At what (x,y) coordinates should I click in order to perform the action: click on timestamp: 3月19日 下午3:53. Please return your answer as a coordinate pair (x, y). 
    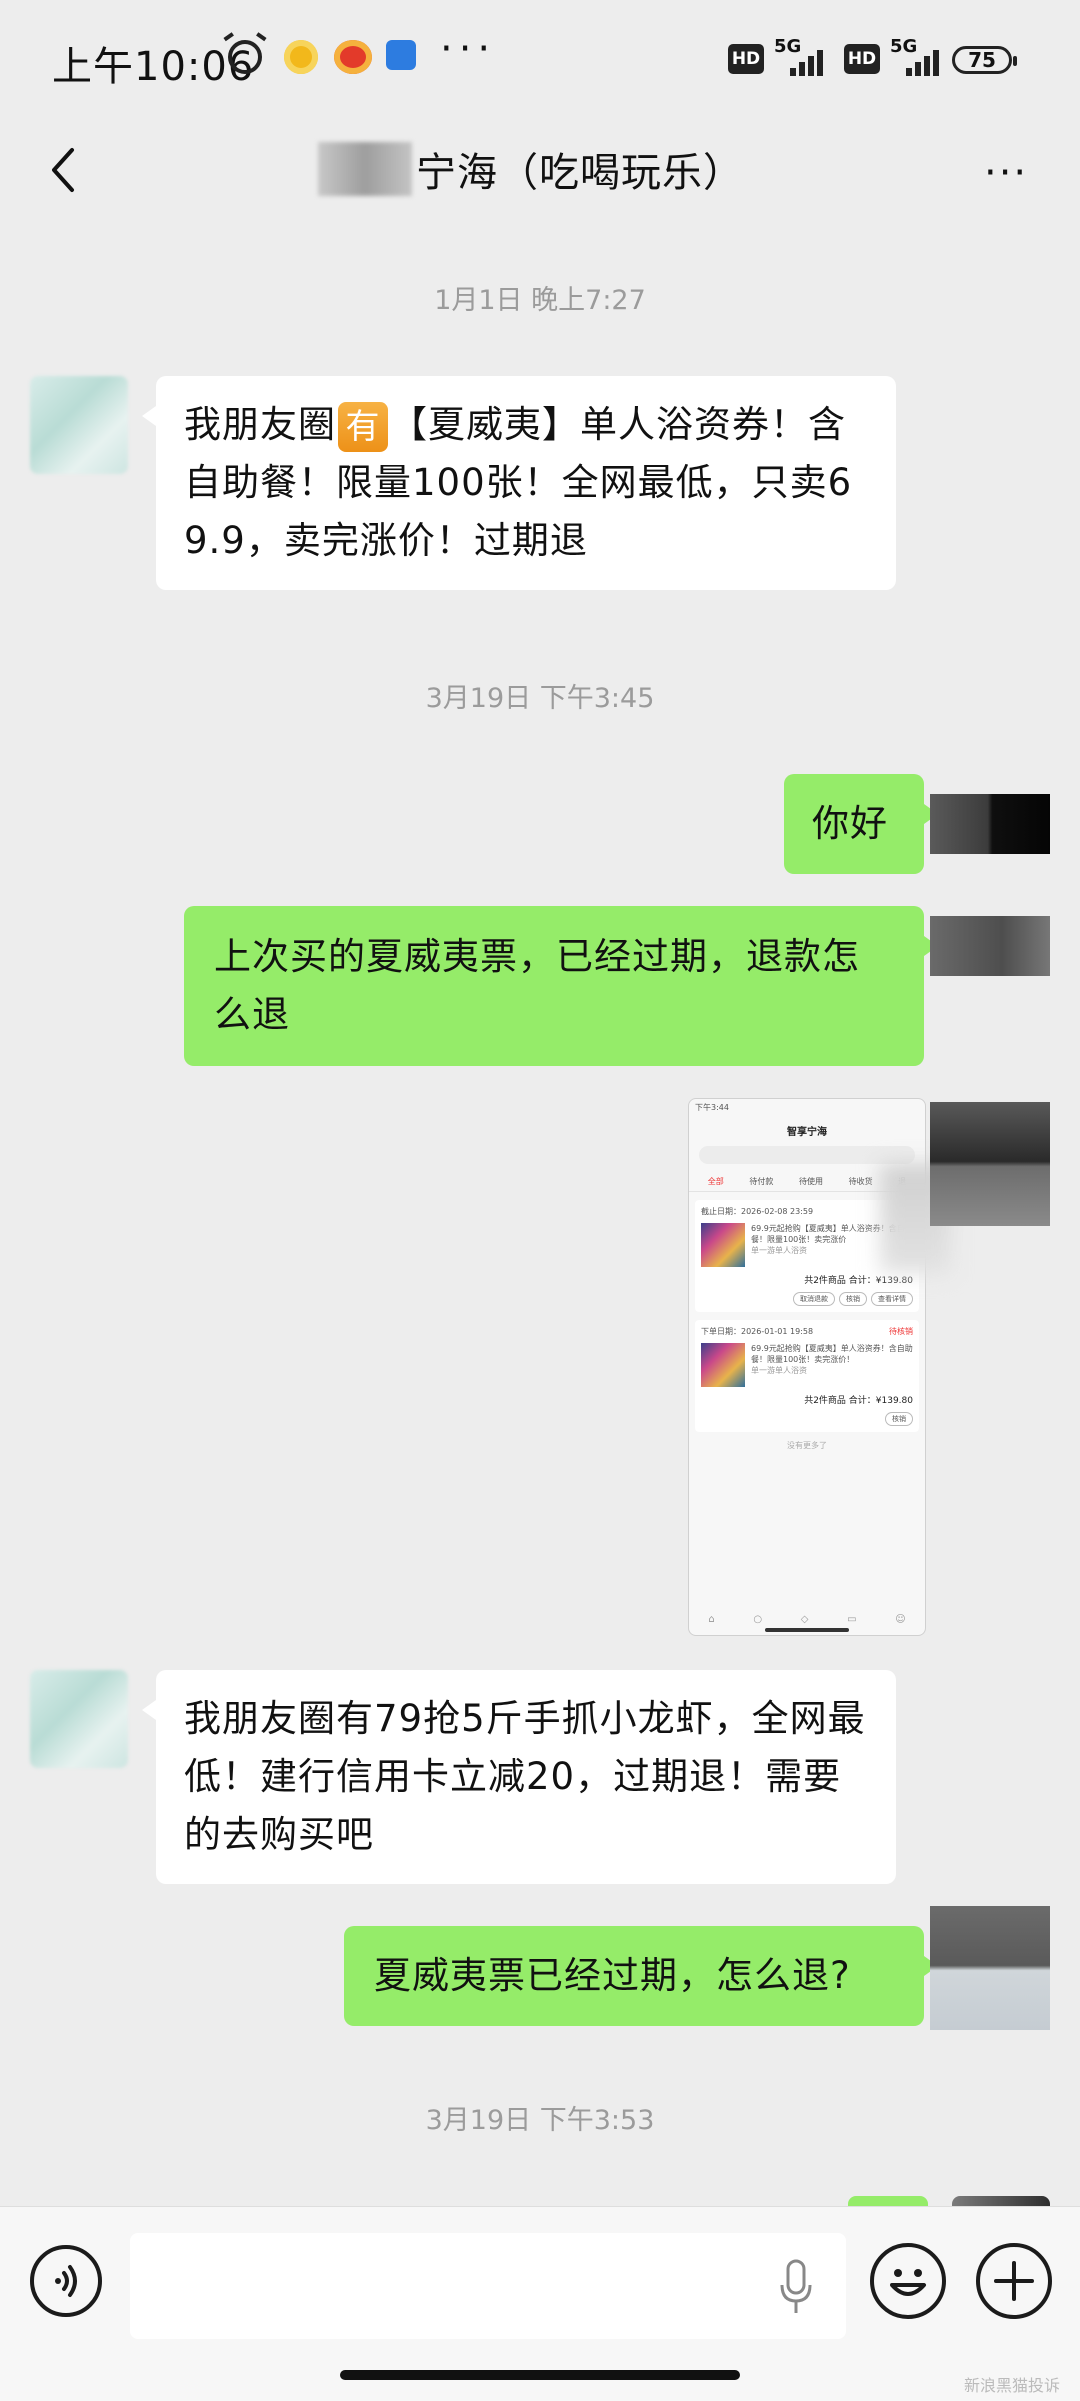
    Looking at the image, I should click on (540, 2120).